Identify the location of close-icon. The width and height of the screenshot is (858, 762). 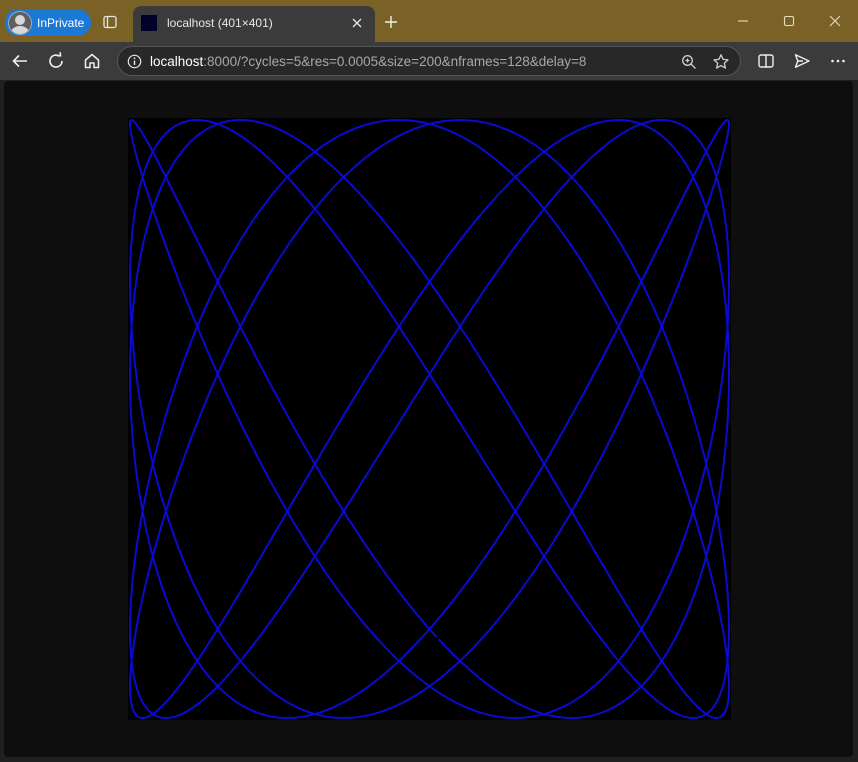
(835, 21).